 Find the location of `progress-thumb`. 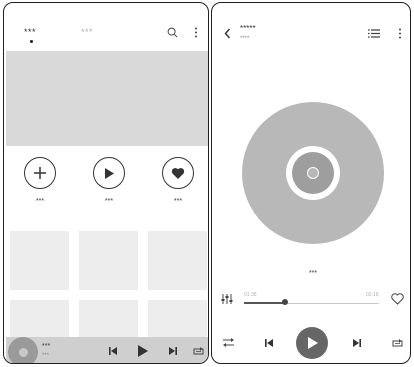

progress-thumb is located at coordinates (285, 302).